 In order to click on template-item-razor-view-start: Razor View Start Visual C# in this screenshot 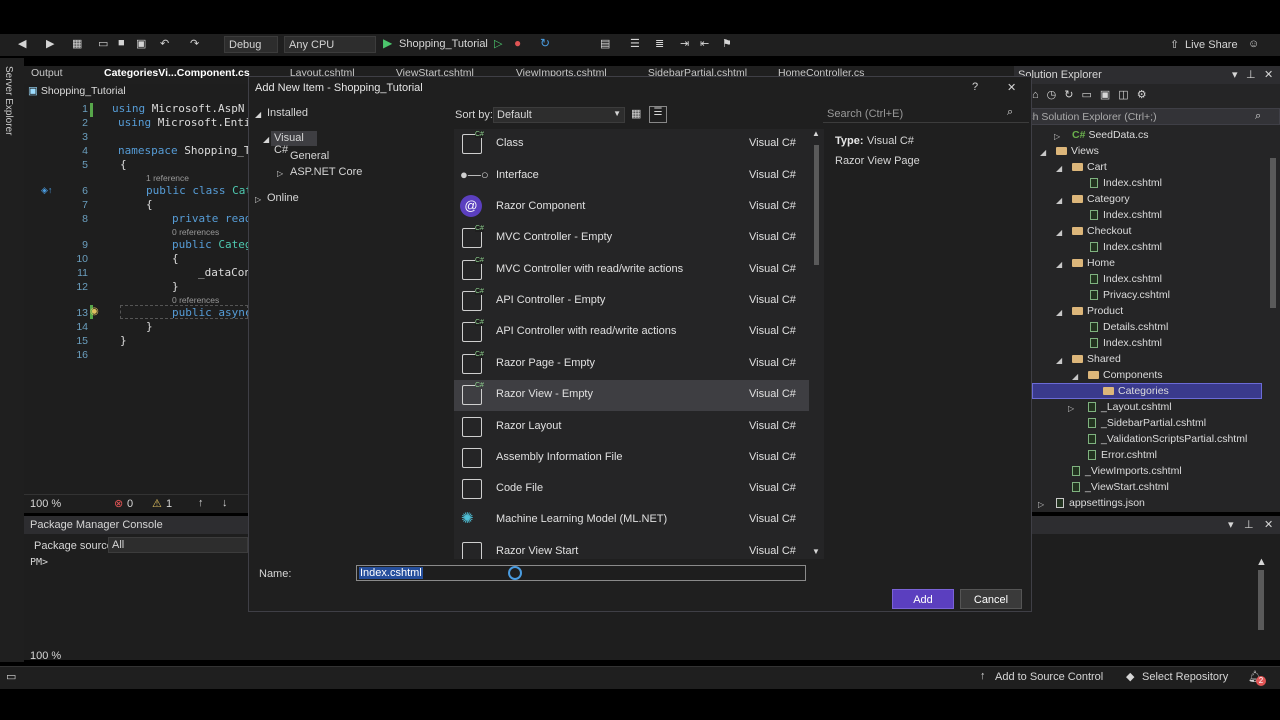, I will do `click(631, 548)`.